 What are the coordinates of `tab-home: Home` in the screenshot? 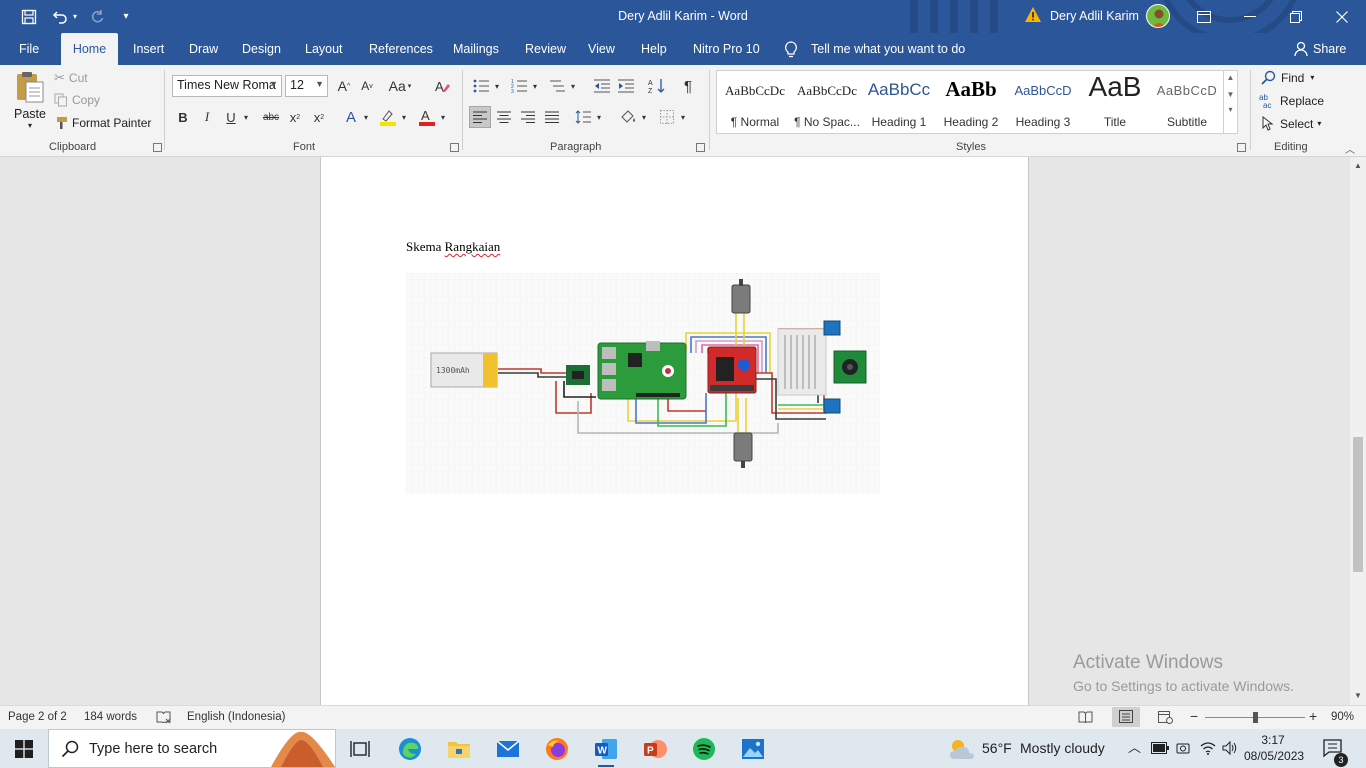 It's located at (89, 49).